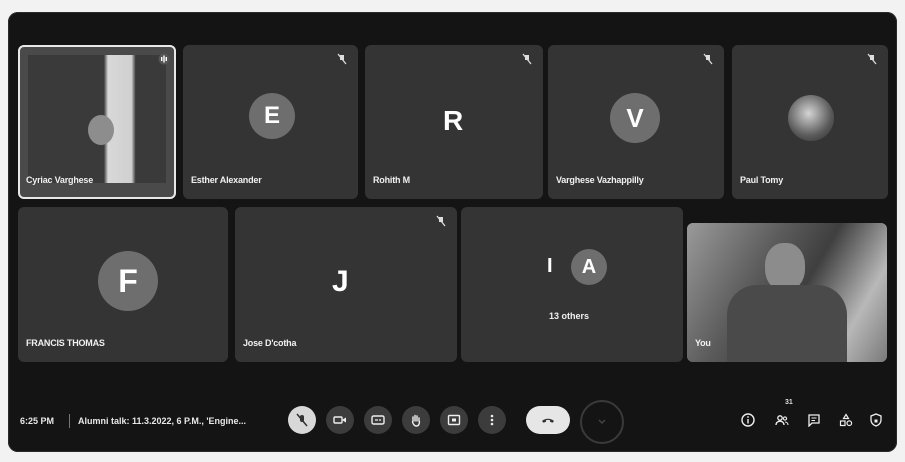  I want to click on participant-name: Jose D'cotha, so click(270, 343).